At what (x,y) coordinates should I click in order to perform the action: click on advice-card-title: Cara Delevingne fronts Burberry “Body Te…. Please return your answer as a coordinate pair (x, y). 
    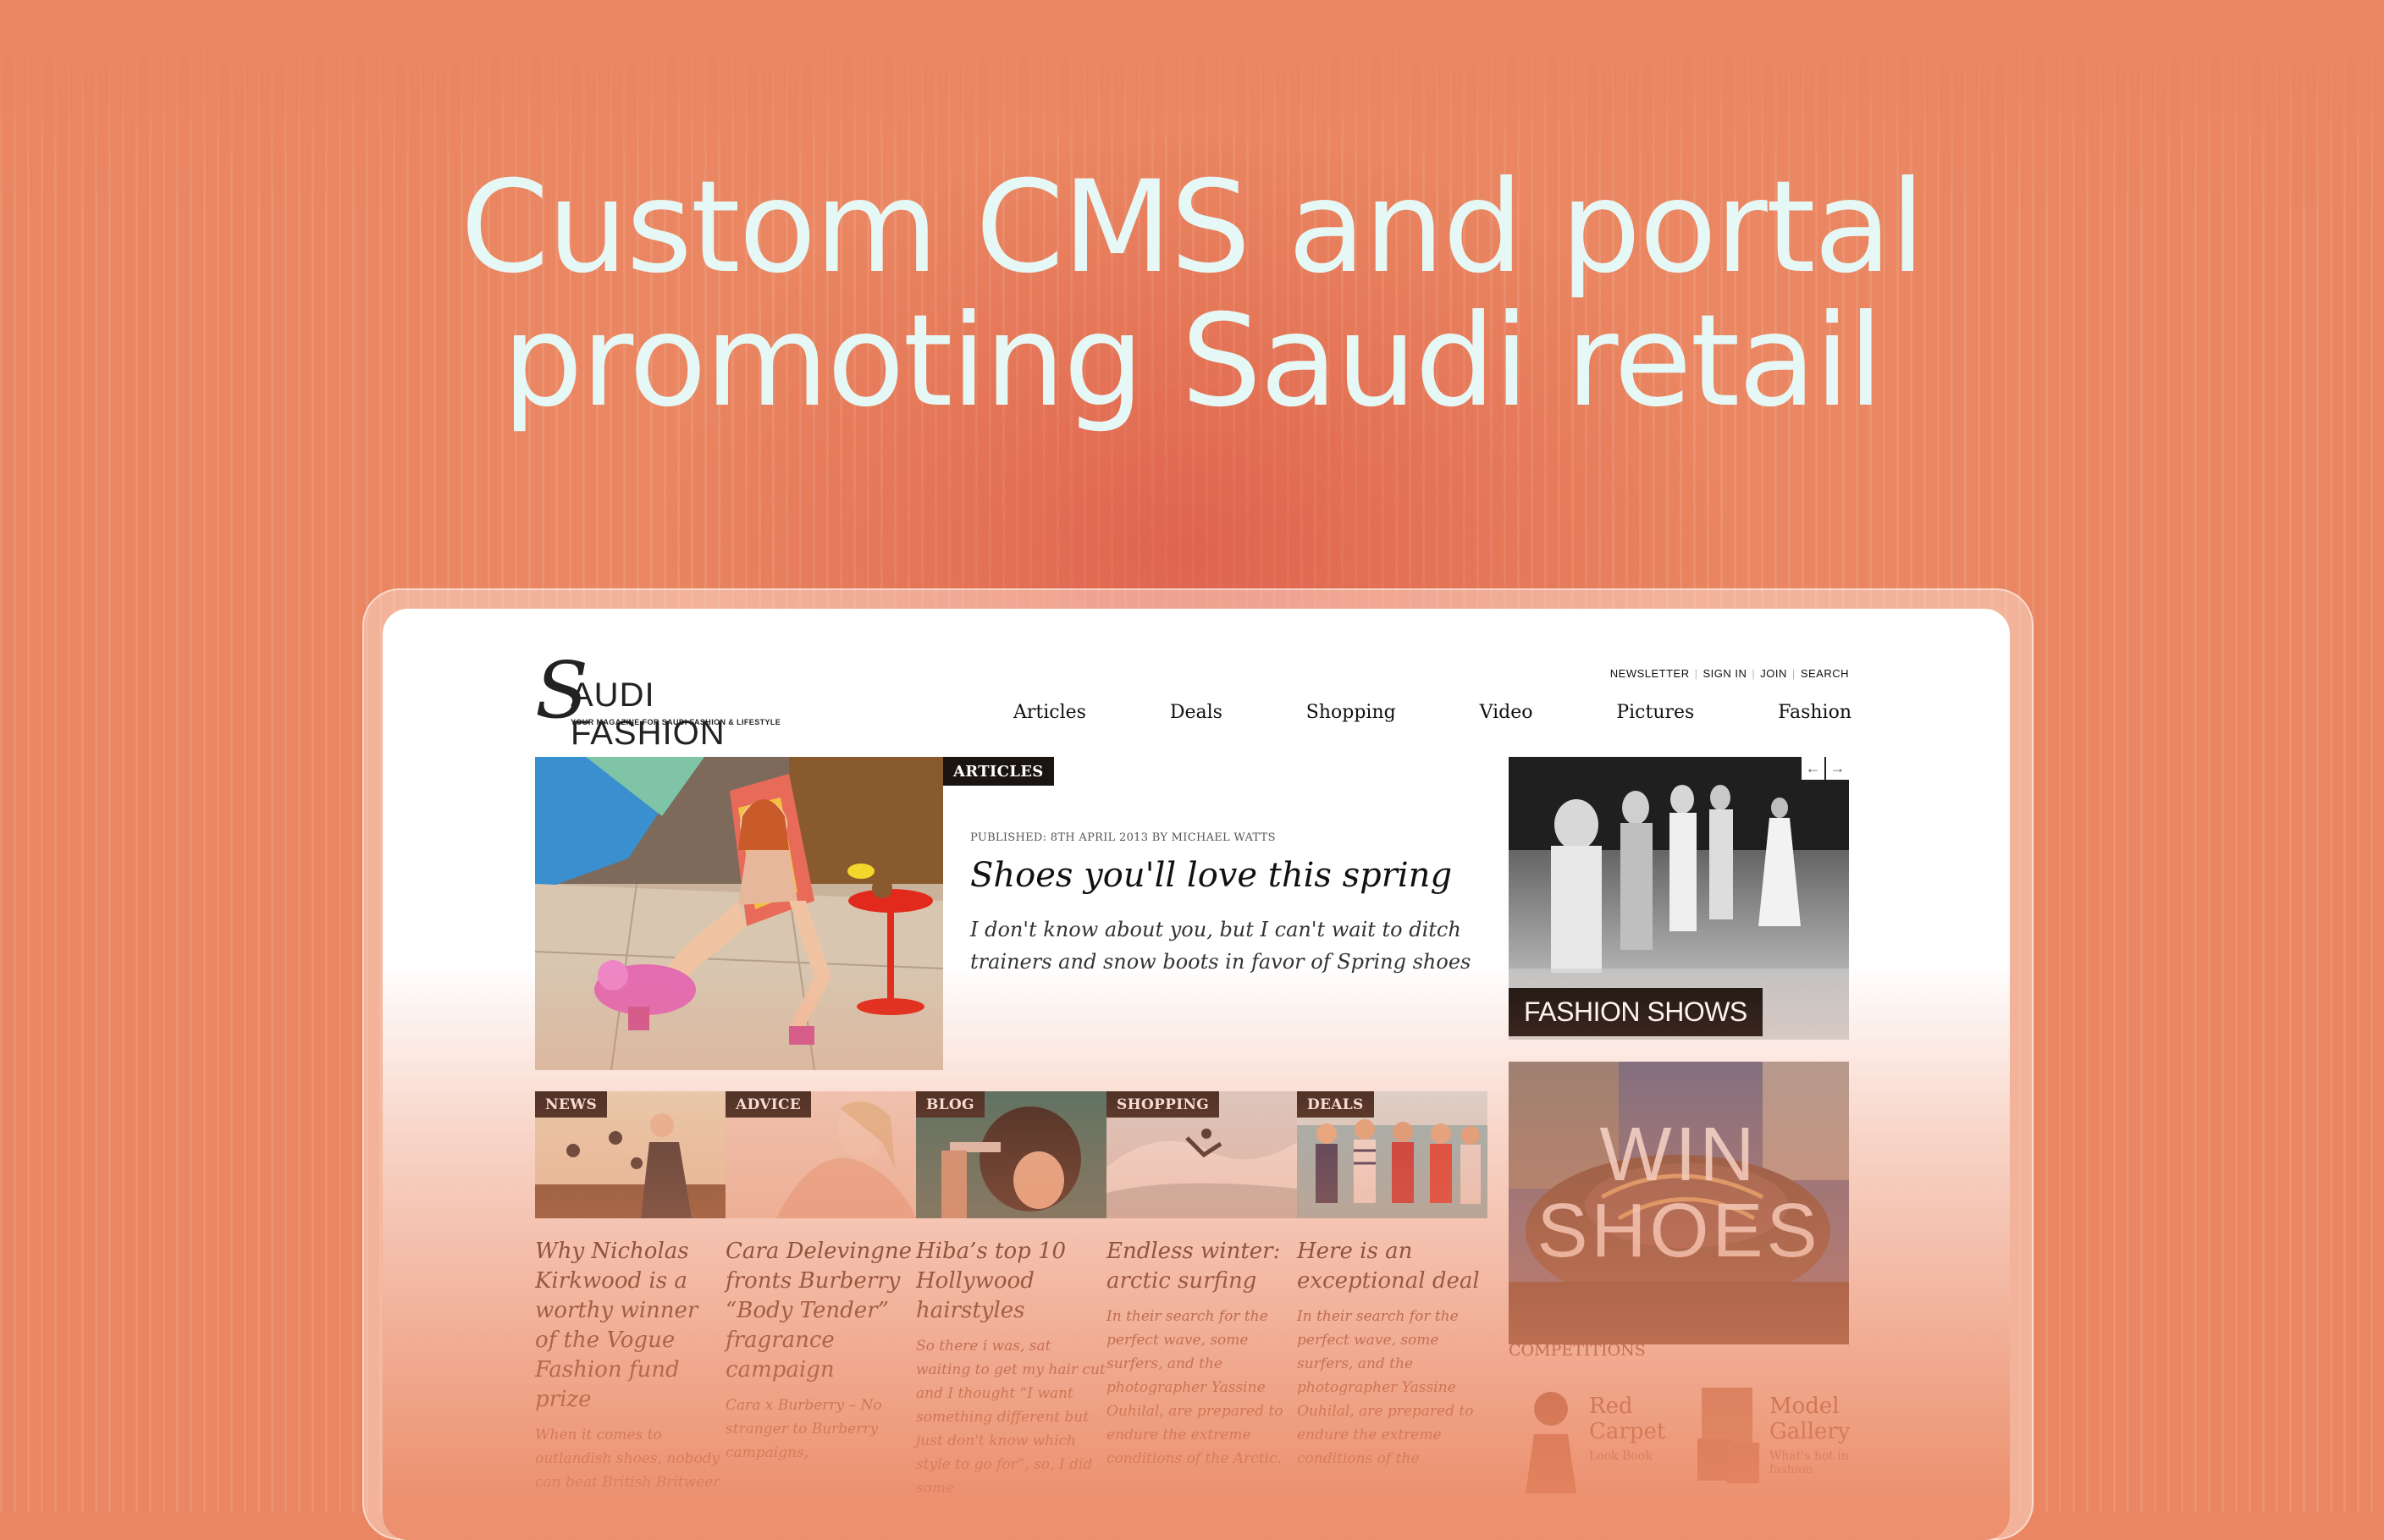
    Looking at the image, I should click on (821, 1311).